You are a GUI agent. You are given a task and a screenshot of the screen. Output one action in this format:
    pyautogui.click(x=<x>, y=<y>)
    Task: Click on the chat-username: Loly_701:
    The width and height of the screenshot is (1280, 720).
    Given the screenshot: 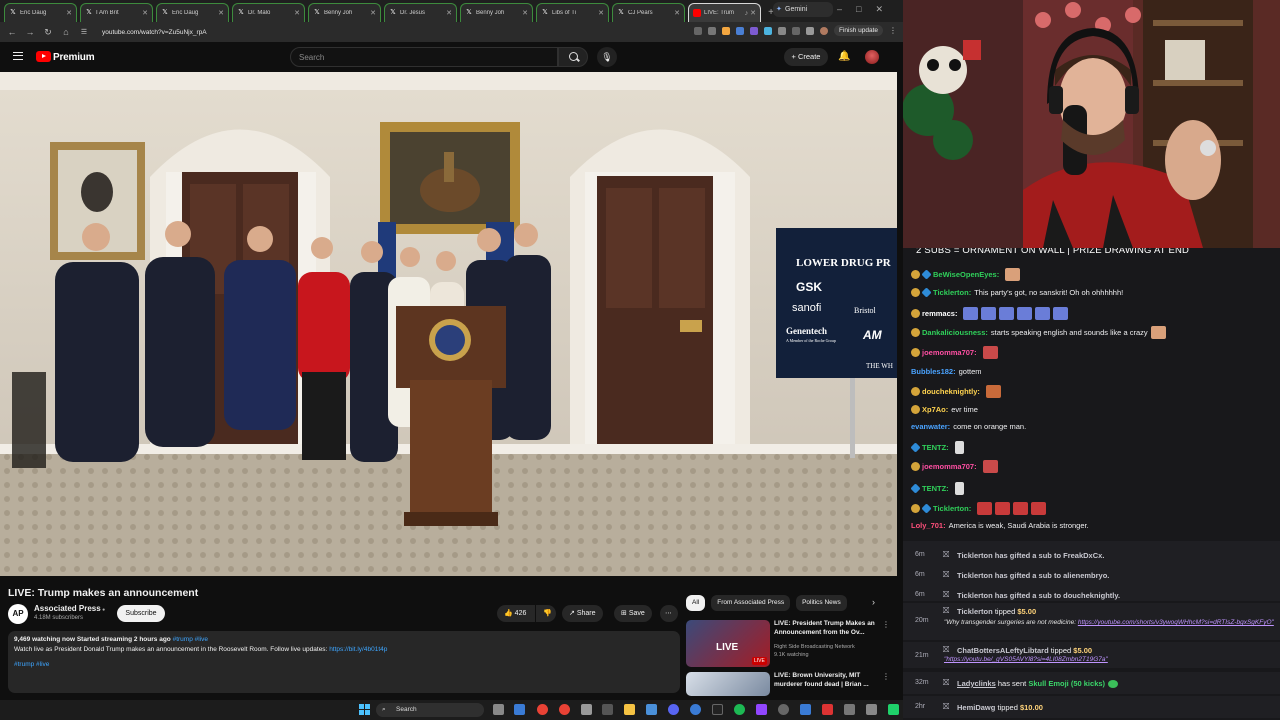 What is the action you would take?
    pyautogui.click(x=928, y=525)
    